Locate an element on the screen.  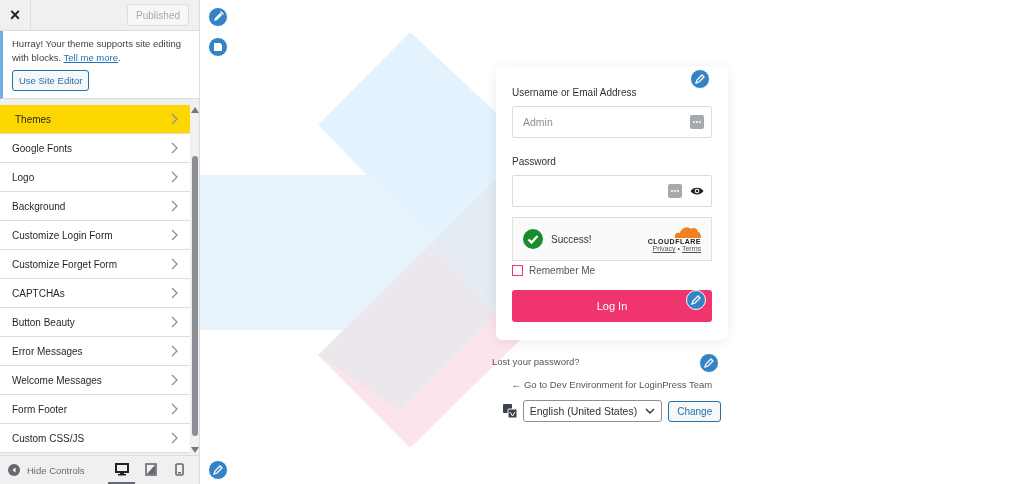
tell-me-more-link: Tell me more is located at coordinates (90, 57).